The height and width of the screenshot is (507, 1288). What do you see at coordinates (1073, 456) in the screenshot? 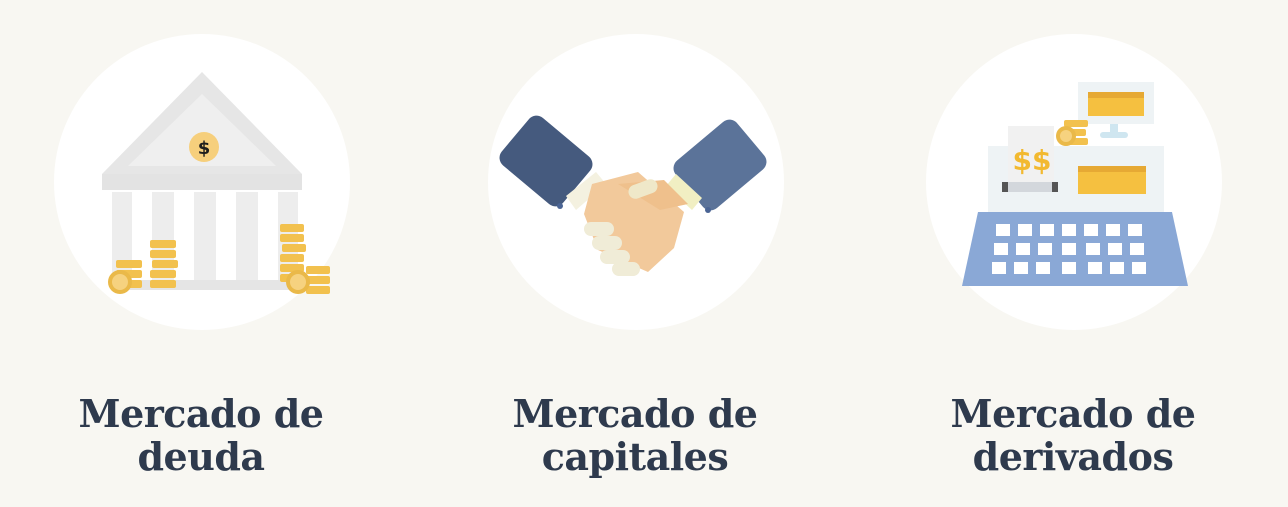
I see `market-title-line-2: derivados` at bounding box center [1073, 456].